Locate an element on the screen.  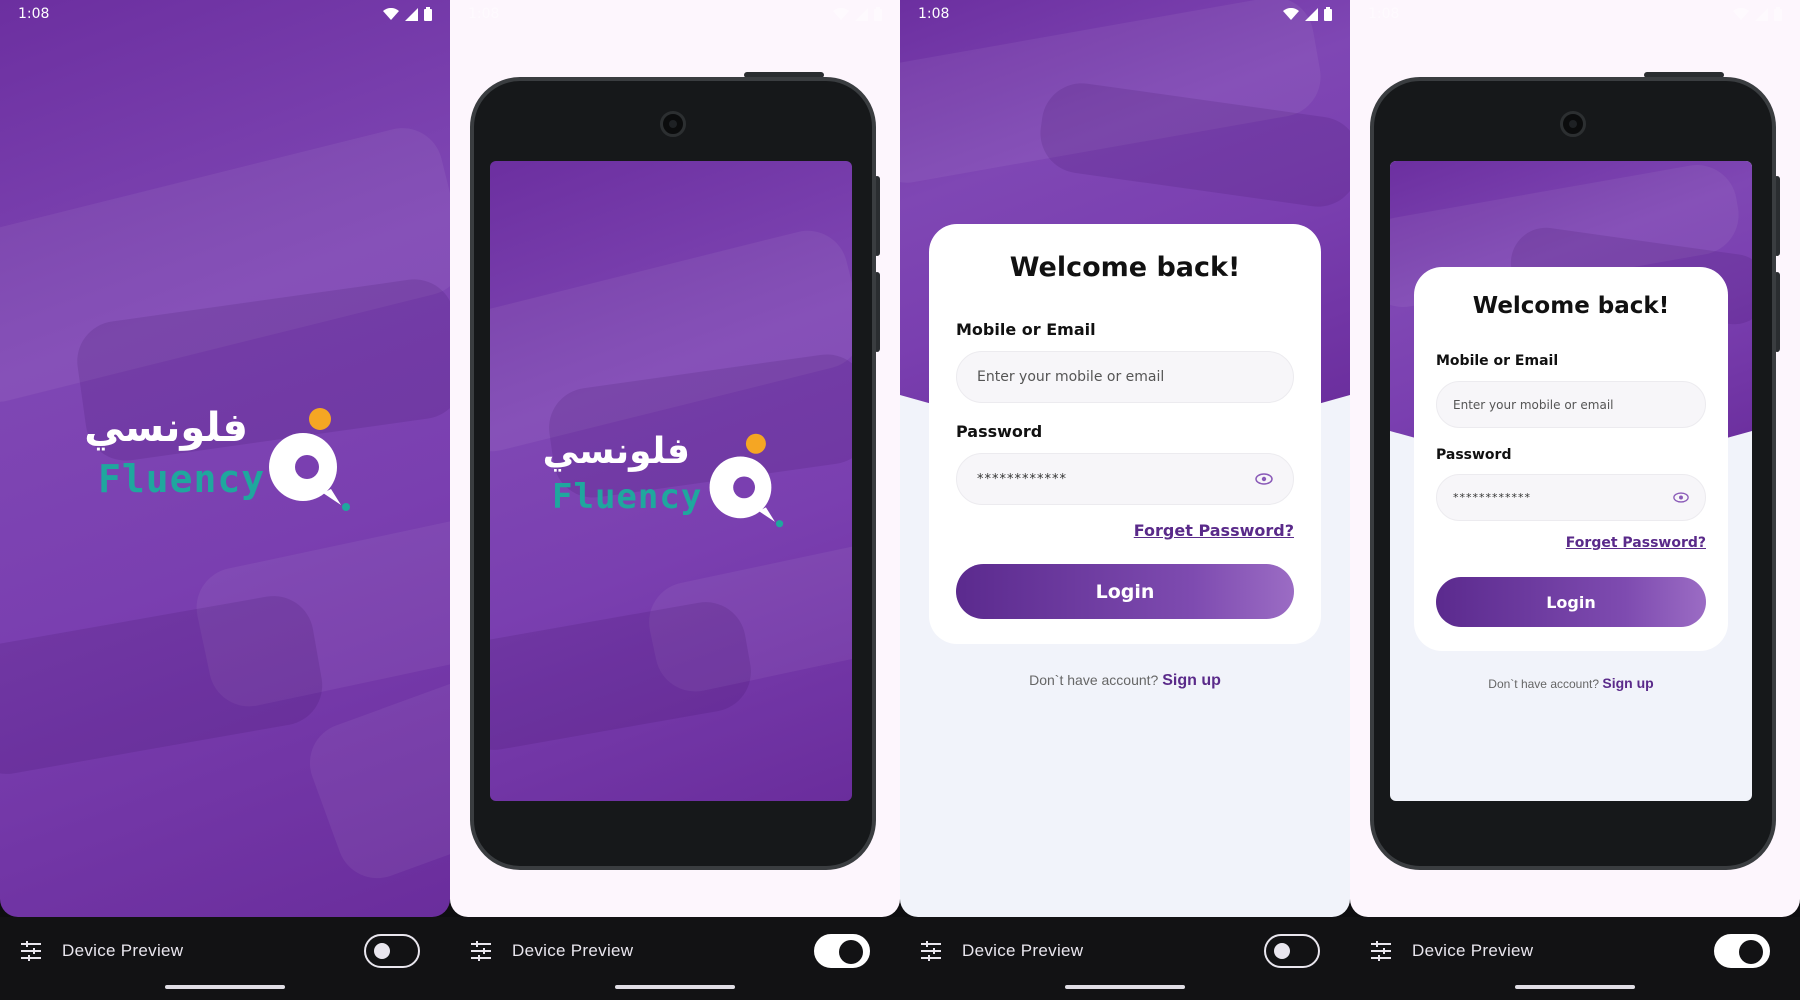
logo-arabic-text: فلونسي is located at coordinates (166, 428).